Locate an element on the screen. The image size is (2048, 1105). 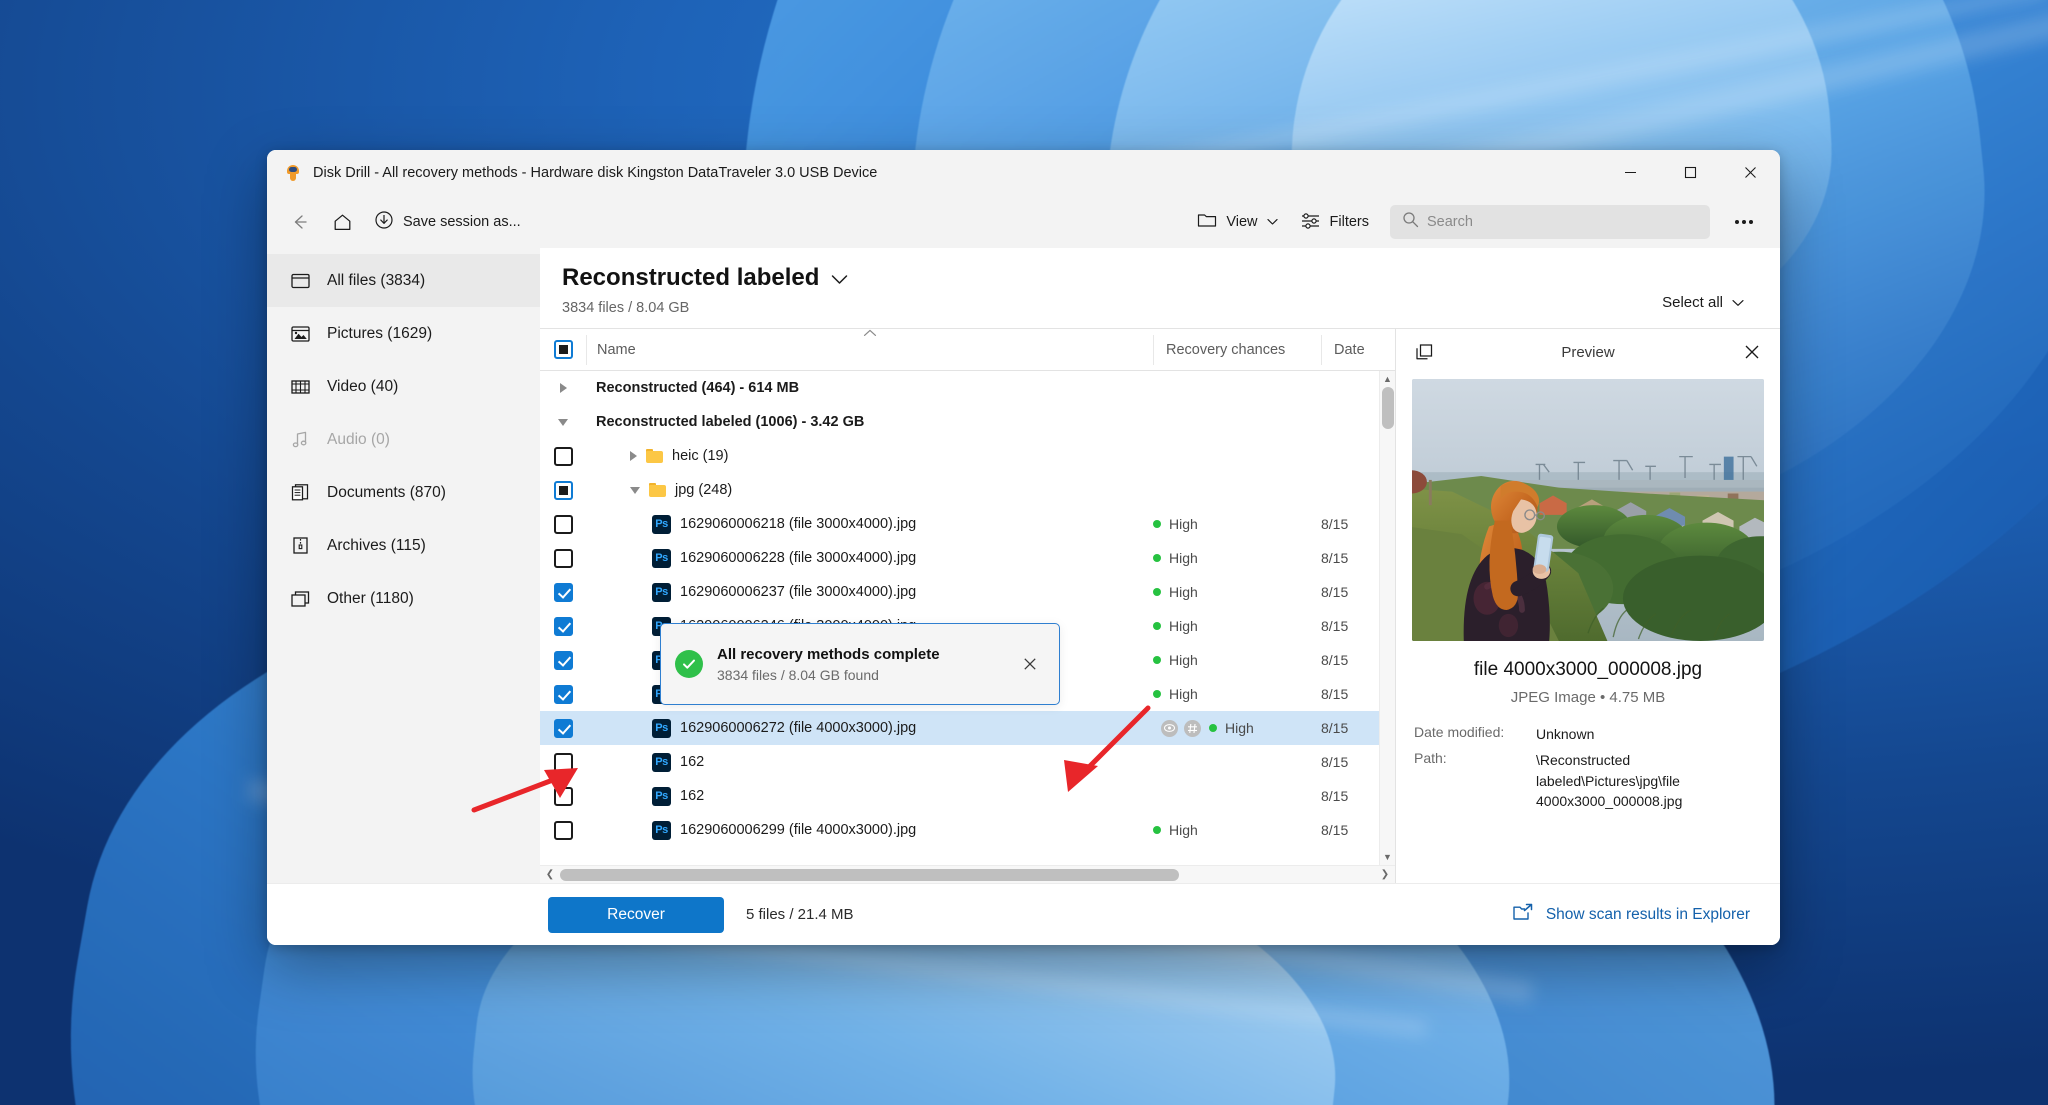
copy-panel-icon is located at coordinates (1424, 352).